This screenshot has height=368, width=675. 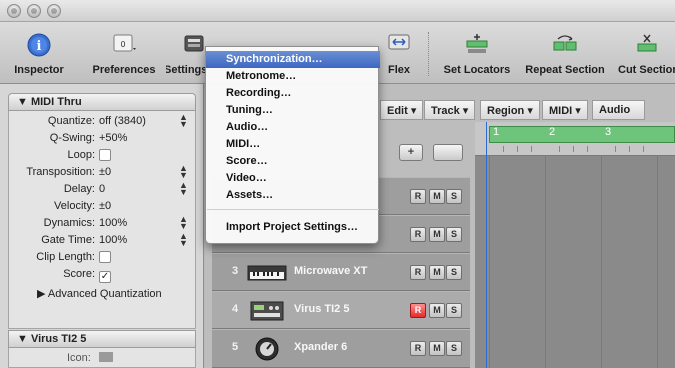 I want to click on track-icon, so click(x=106, y=357).